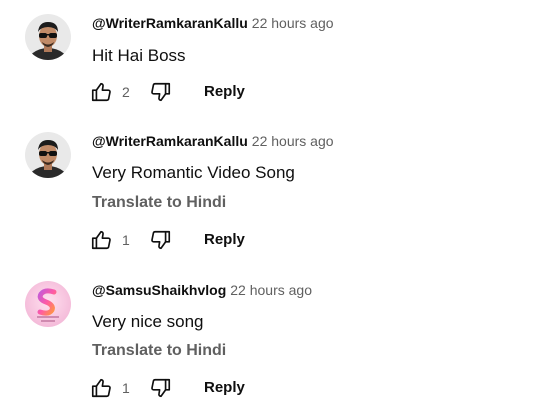  What do you see at coordinates (159, 290) in the screenshot?
I see `comment-author: @SamsuShaikhvlog` at bounding box center [159, 290].